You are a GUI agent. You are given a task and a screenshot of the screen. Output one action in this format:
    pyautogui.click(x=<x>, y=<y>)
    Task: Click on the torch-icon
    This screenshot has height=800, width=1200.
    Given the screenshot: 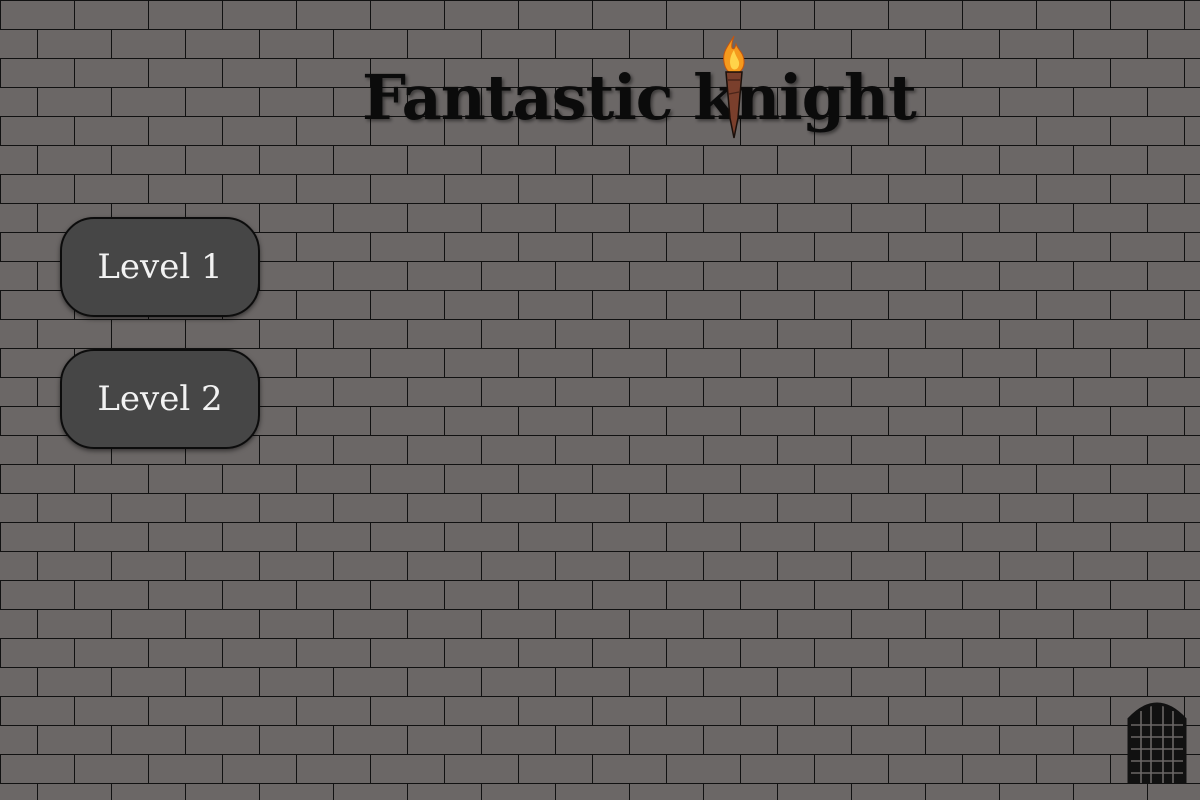 What is the action you would take?
    pyautogui.click(x=734, y=87)
    